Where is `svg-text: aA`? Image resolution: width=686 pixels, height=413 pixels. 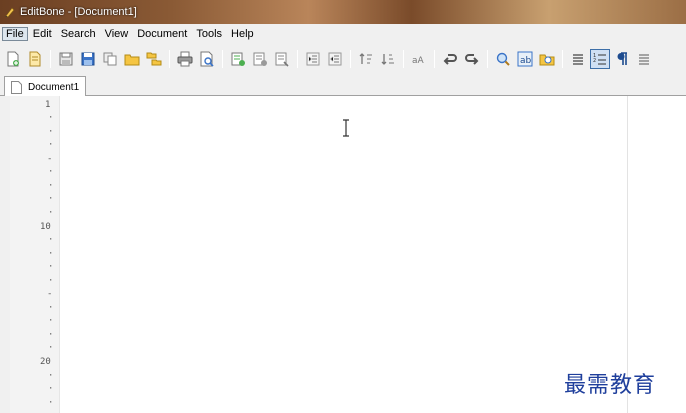 svg-text: aA is located at coordinates (418, 61).